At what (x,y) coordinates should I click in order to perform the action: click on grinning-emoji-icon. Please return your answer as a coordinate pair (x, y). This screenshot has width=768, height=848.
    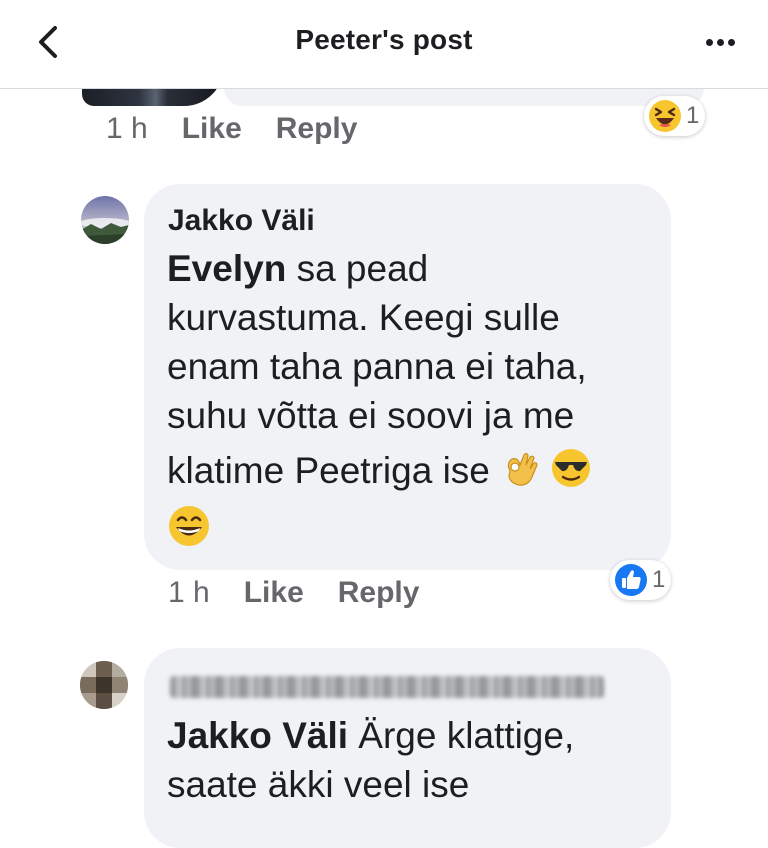
    Looking at the image, I should click on (189, 526).